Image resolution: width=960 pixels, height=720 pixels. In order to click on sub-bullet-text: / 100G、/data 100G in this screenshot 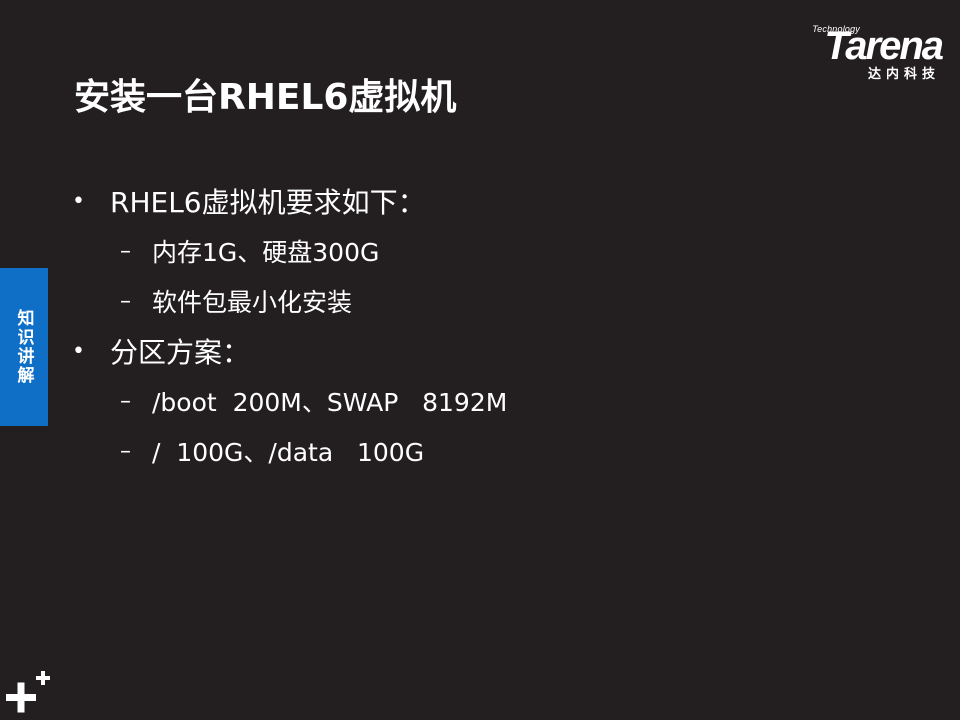, I will do `click(288, 452)`.